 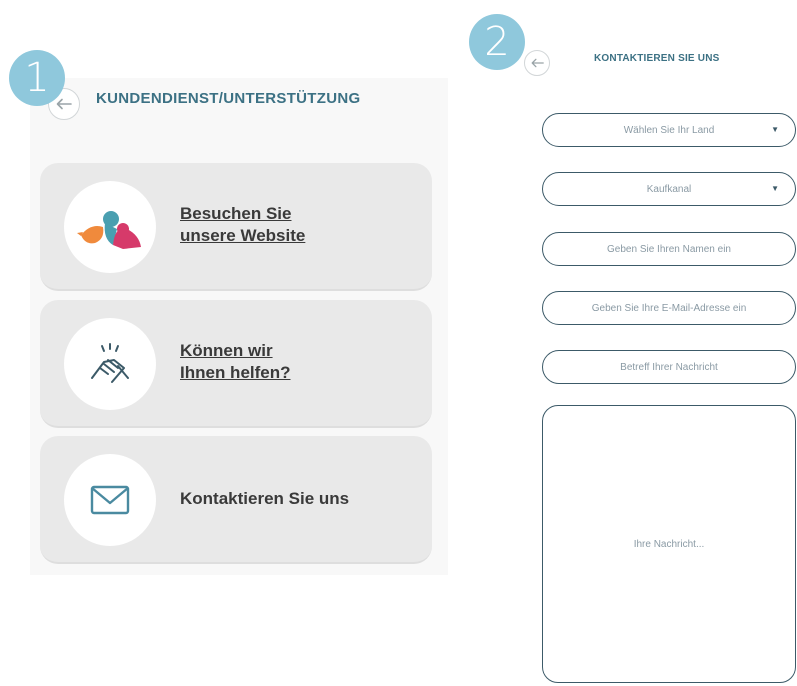 I want to click on envelope-icon, so click(x=110, y=500).